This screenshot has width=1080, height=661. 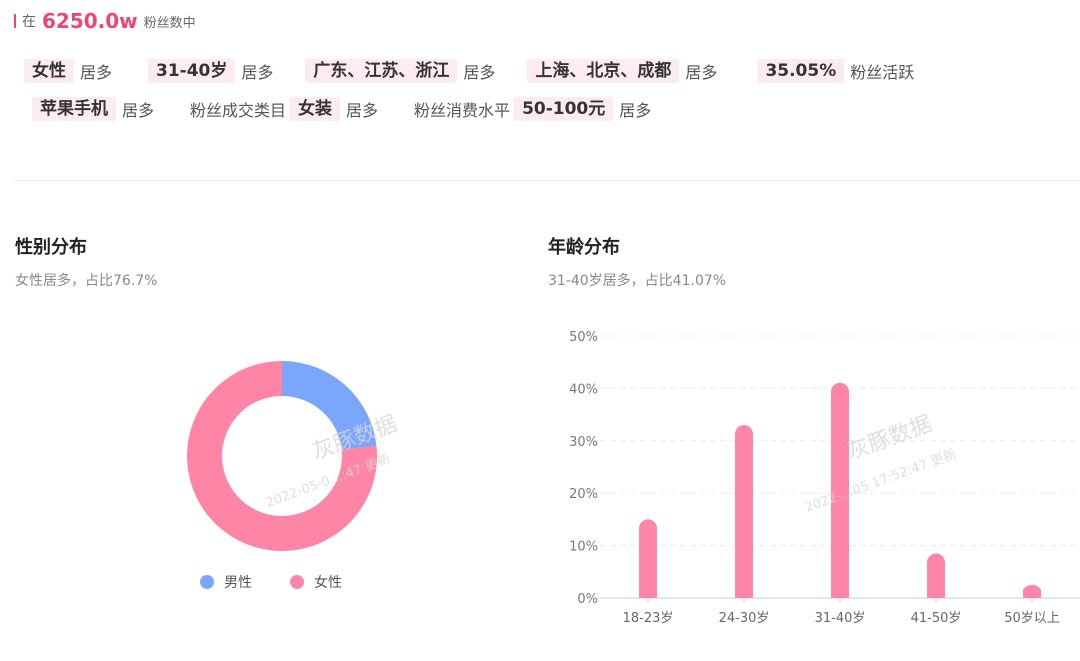 I want to click on tag-province-chip: 广东、江苏、浙江, so click(x=381, y=71).